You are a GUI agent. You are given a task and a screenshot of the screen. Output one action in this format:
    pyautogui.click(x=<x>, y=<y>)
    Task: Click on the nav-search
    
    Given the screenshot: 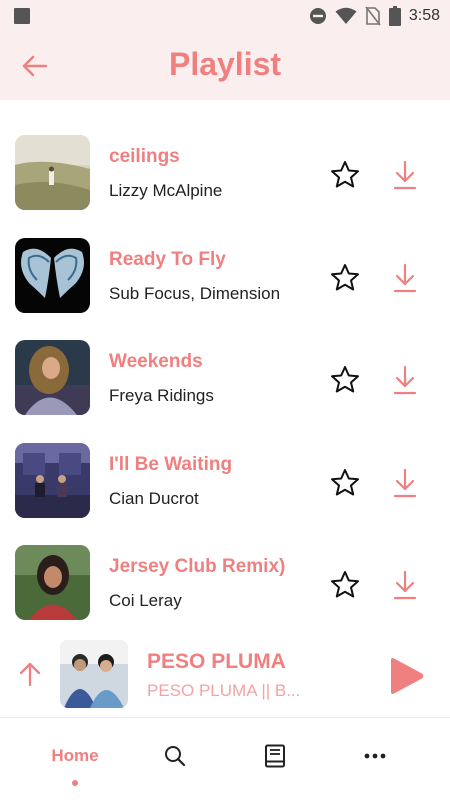 What is the action you would take?
    pyautogui.click(x=175, y=759)
    